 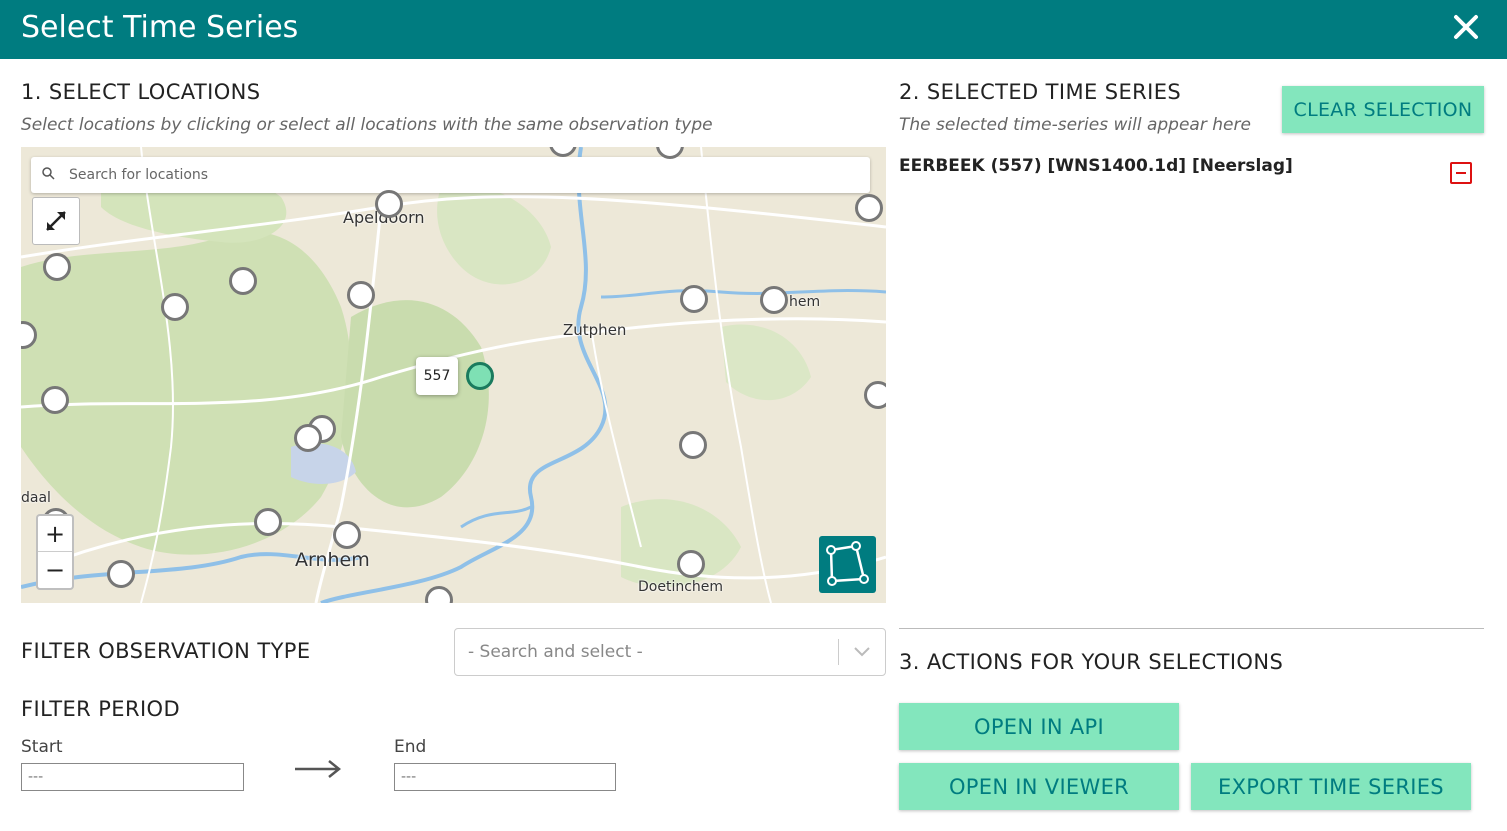 I want to click on section-actions-title: 3. ACTIONS FOR YOUR SELECTIONS, so click(x=1091, y=662).